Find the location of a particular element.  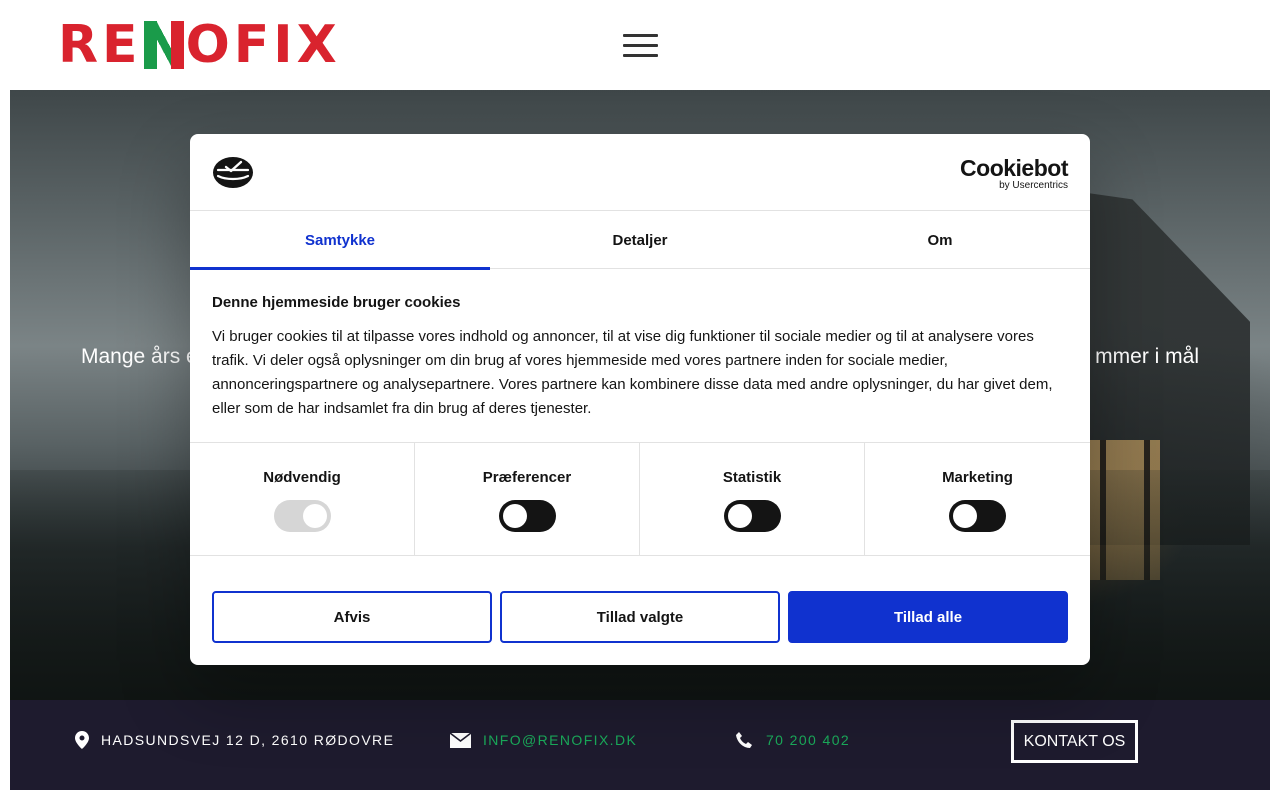

tab-om: Om is located at coordinates (940, 240).